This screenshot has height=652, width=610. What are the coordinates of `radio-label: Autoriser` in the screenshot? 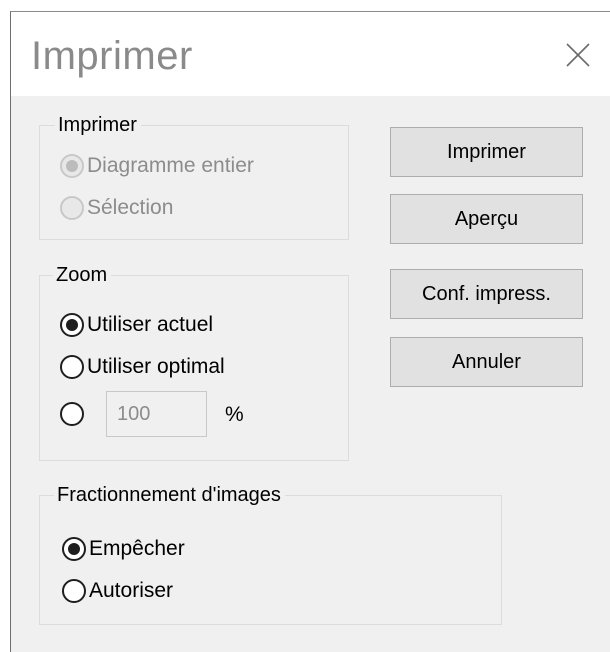 It's located at (131, 590).